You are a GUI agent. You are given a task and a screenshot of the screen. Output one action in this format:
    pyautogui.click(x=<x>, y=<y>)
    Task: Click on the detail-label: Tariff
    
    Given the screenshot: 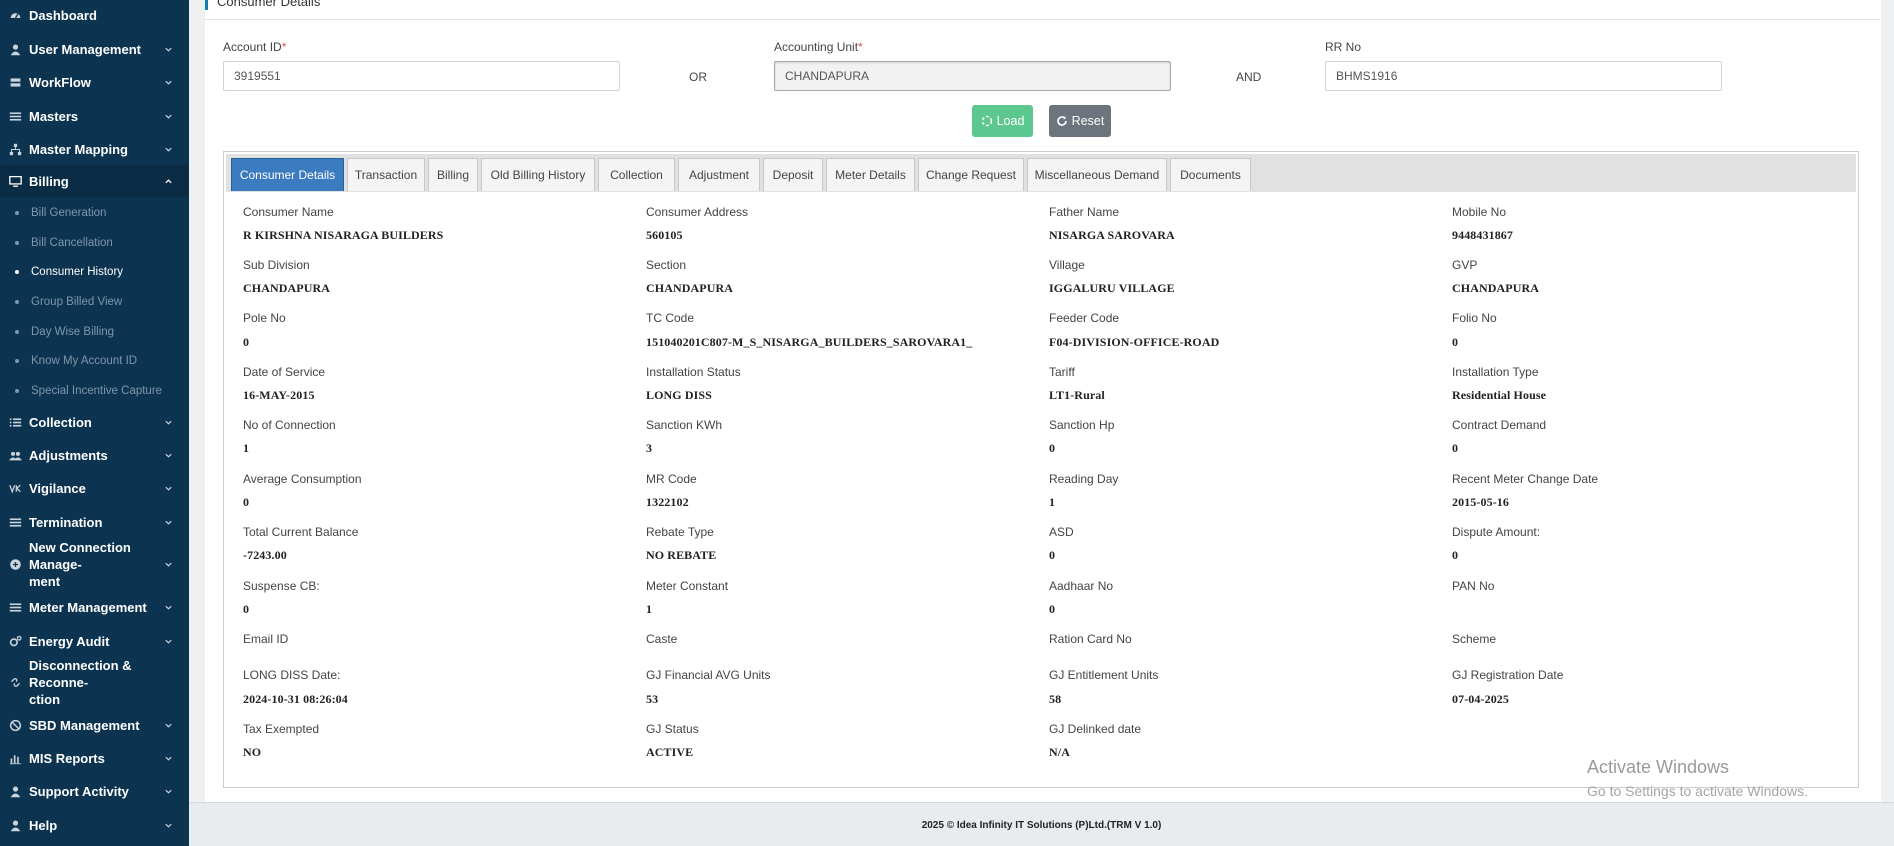 What is the action you would take?
    pyautogui.click(x=1062, y=372)
    